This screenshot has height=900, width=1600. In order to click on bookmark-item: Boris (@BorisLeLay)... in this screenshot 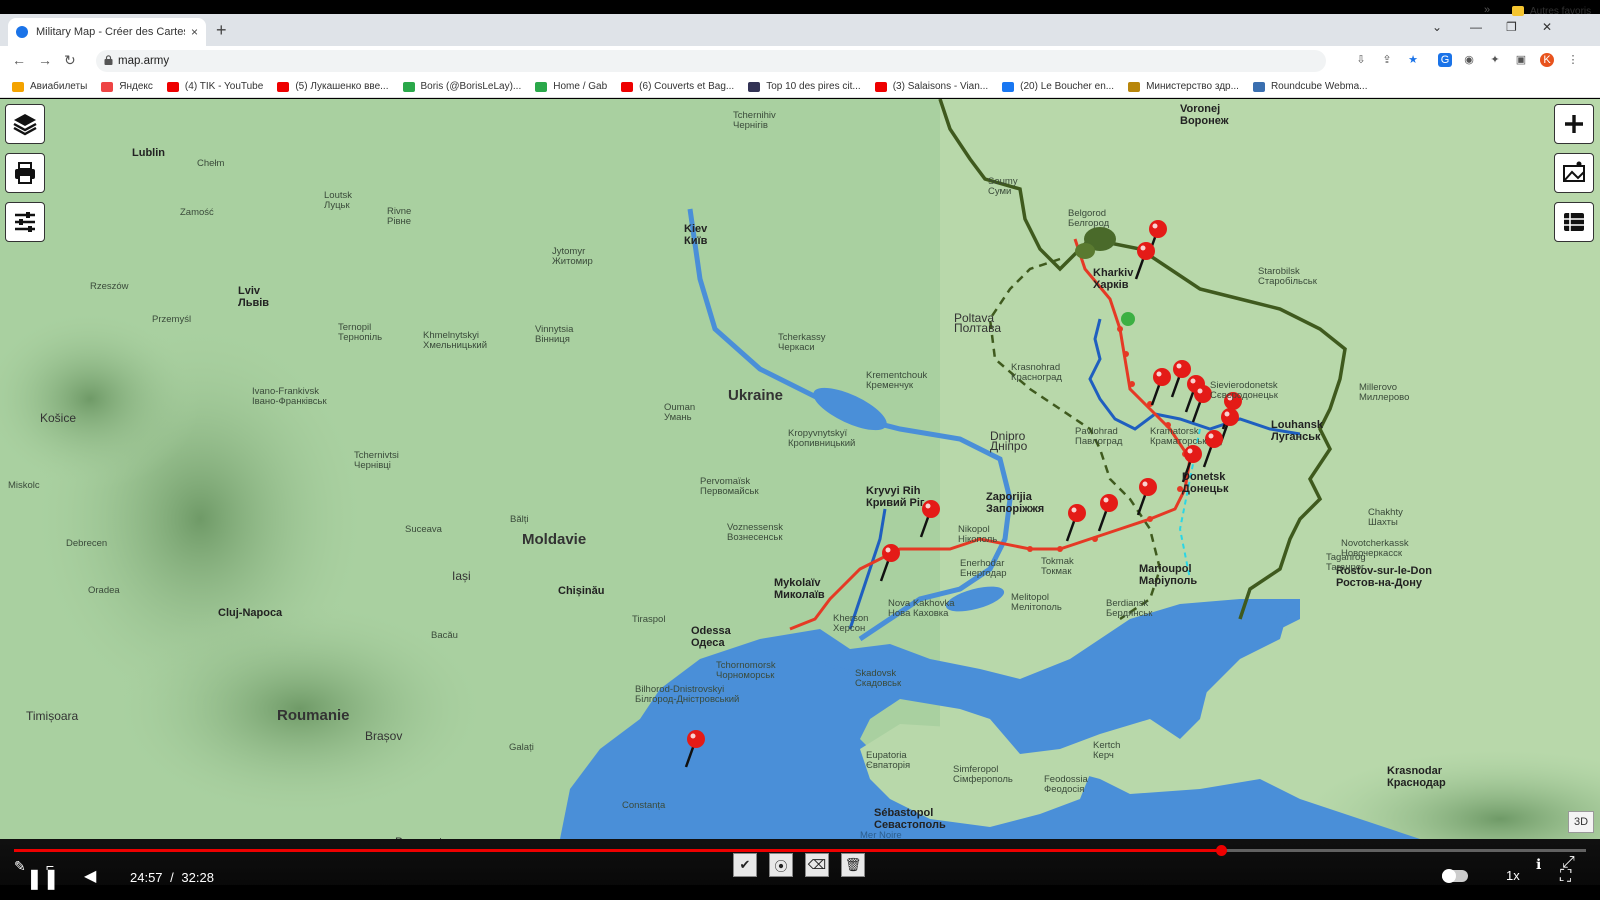, I will do `click(461, 86)`.